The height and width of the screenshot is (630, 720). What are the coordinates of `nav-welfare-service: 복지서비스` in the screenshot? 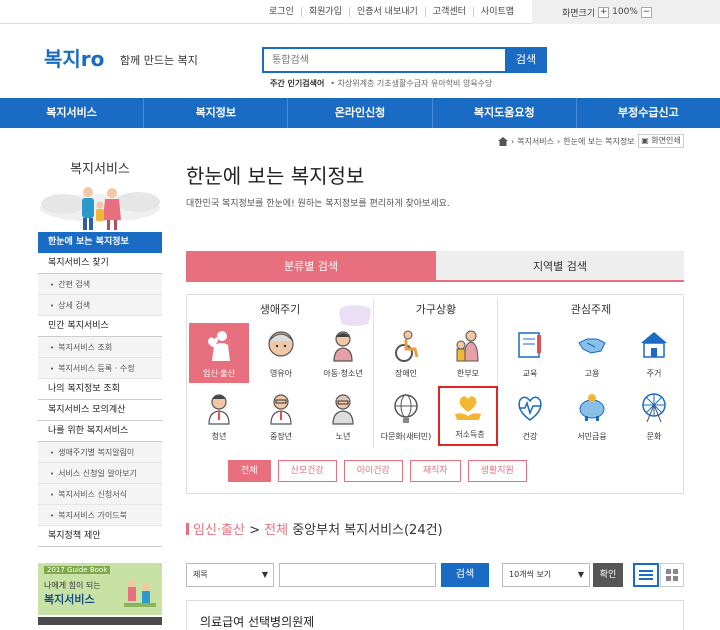 It's located at (72, 113).